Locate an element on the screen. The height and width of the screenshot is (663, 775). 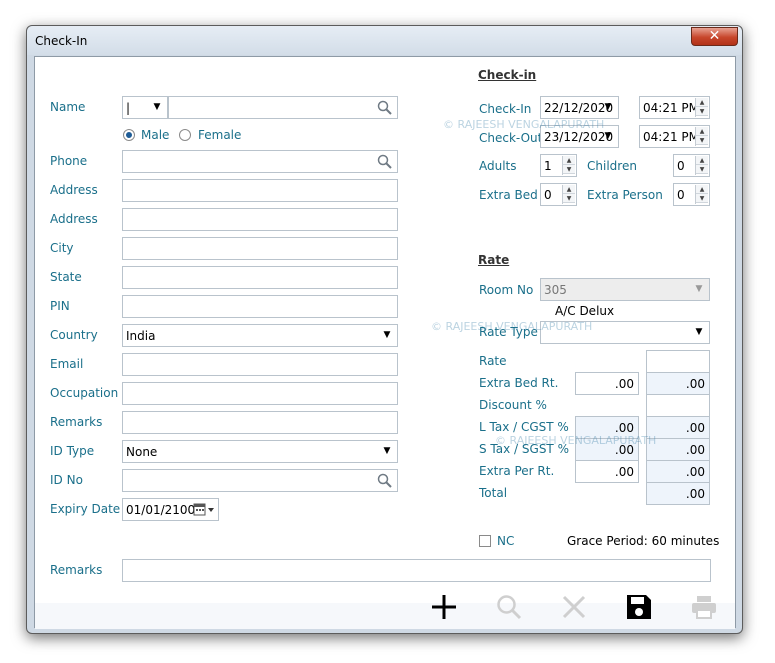
idtype-dropdown: None ▼ is located at coordinates (260, 451).